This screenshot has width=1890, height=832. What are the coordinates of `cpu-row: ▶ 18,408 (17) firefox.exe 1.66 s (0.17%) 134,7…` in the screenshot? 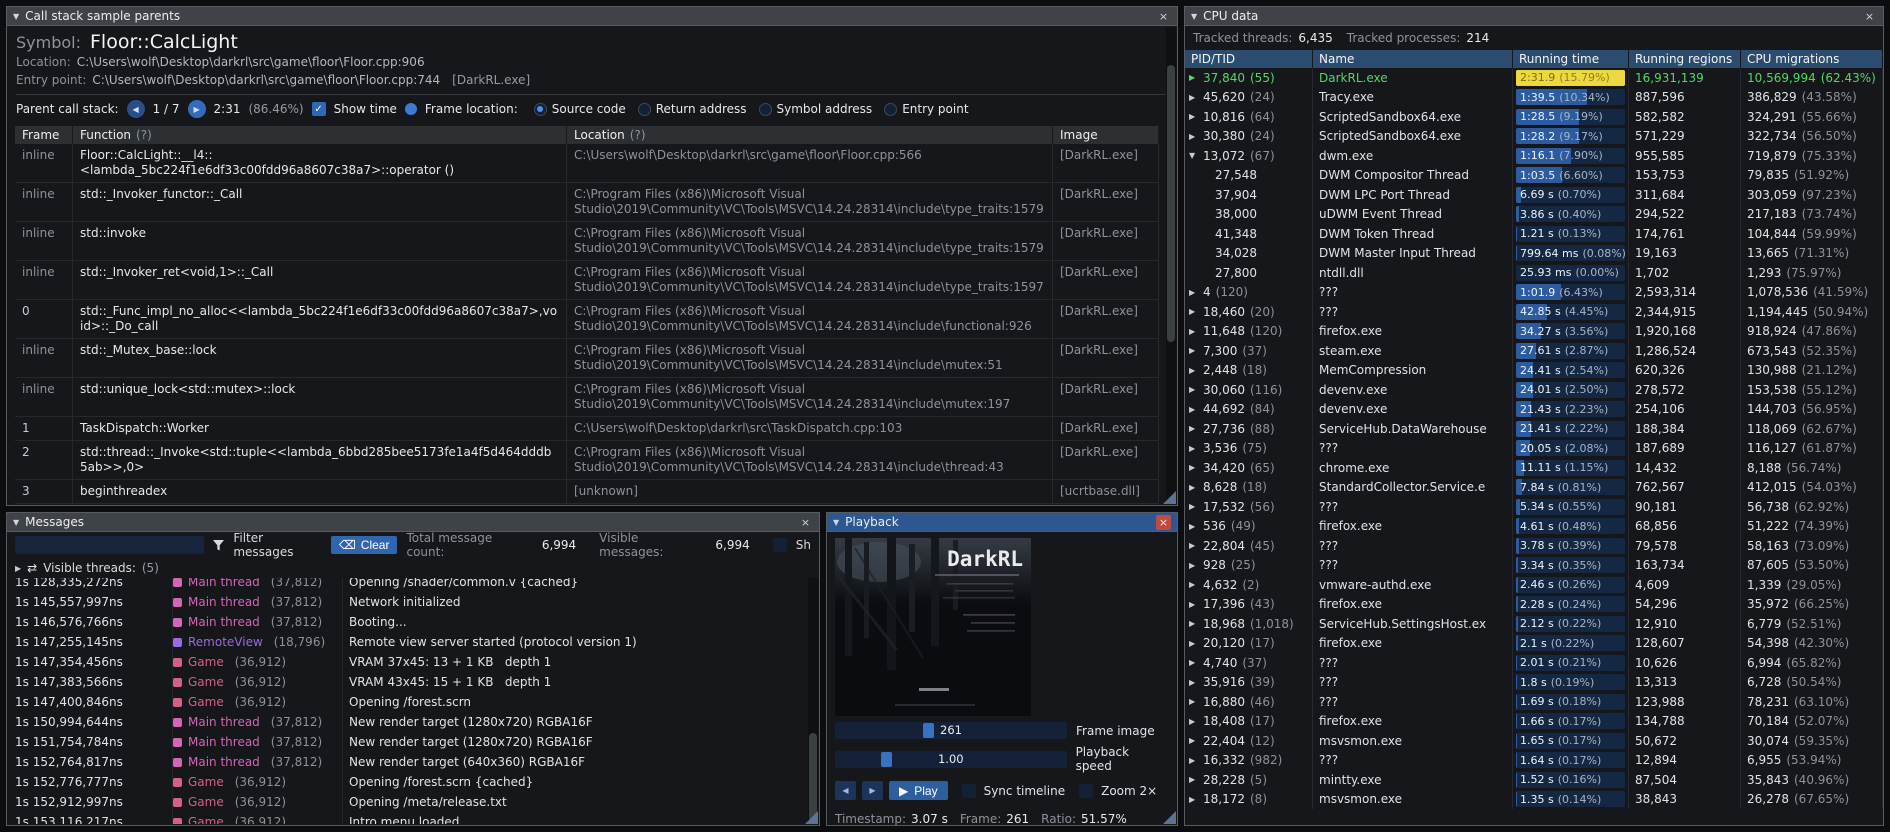 It's located at (1534, 721).